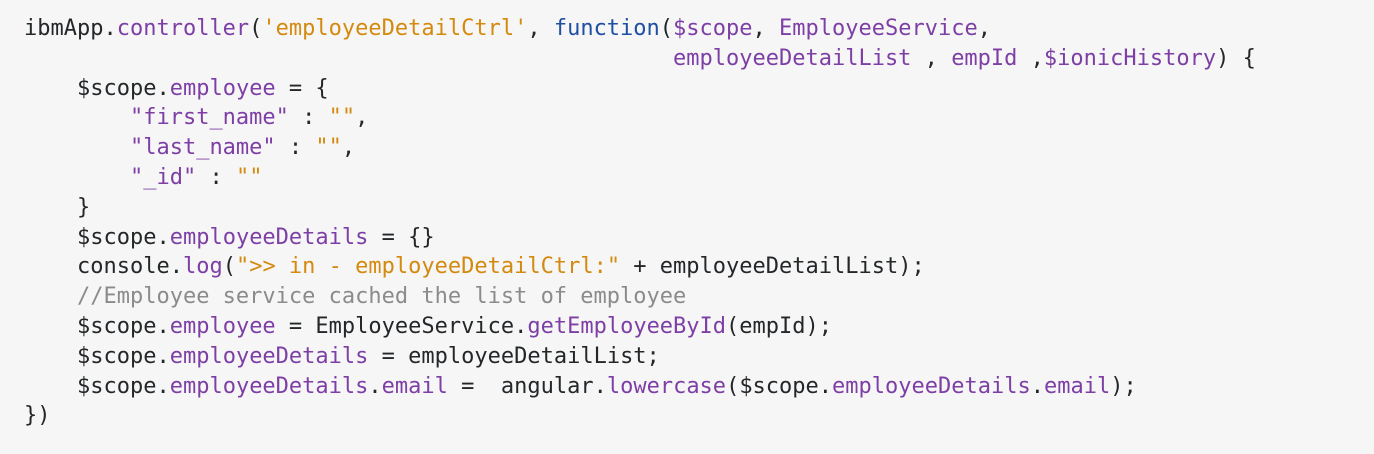 The width and height of the screenshot is (1374, 454). I want to click on code-token: $ionicHistory, so click(1130, 58).